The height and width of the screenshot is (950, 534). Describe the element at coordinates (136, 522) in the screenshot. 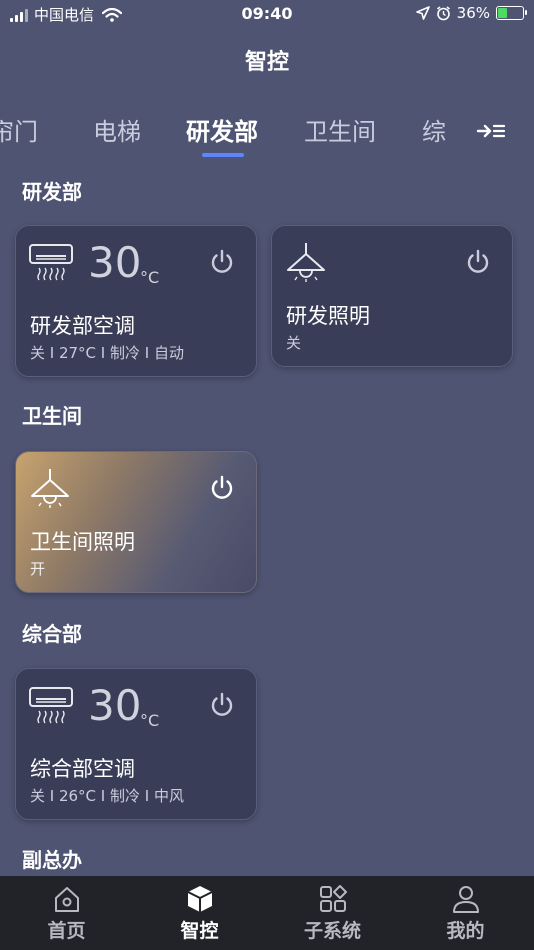

I see `device-card-wc-light: 卫生间照明 开` at that location.